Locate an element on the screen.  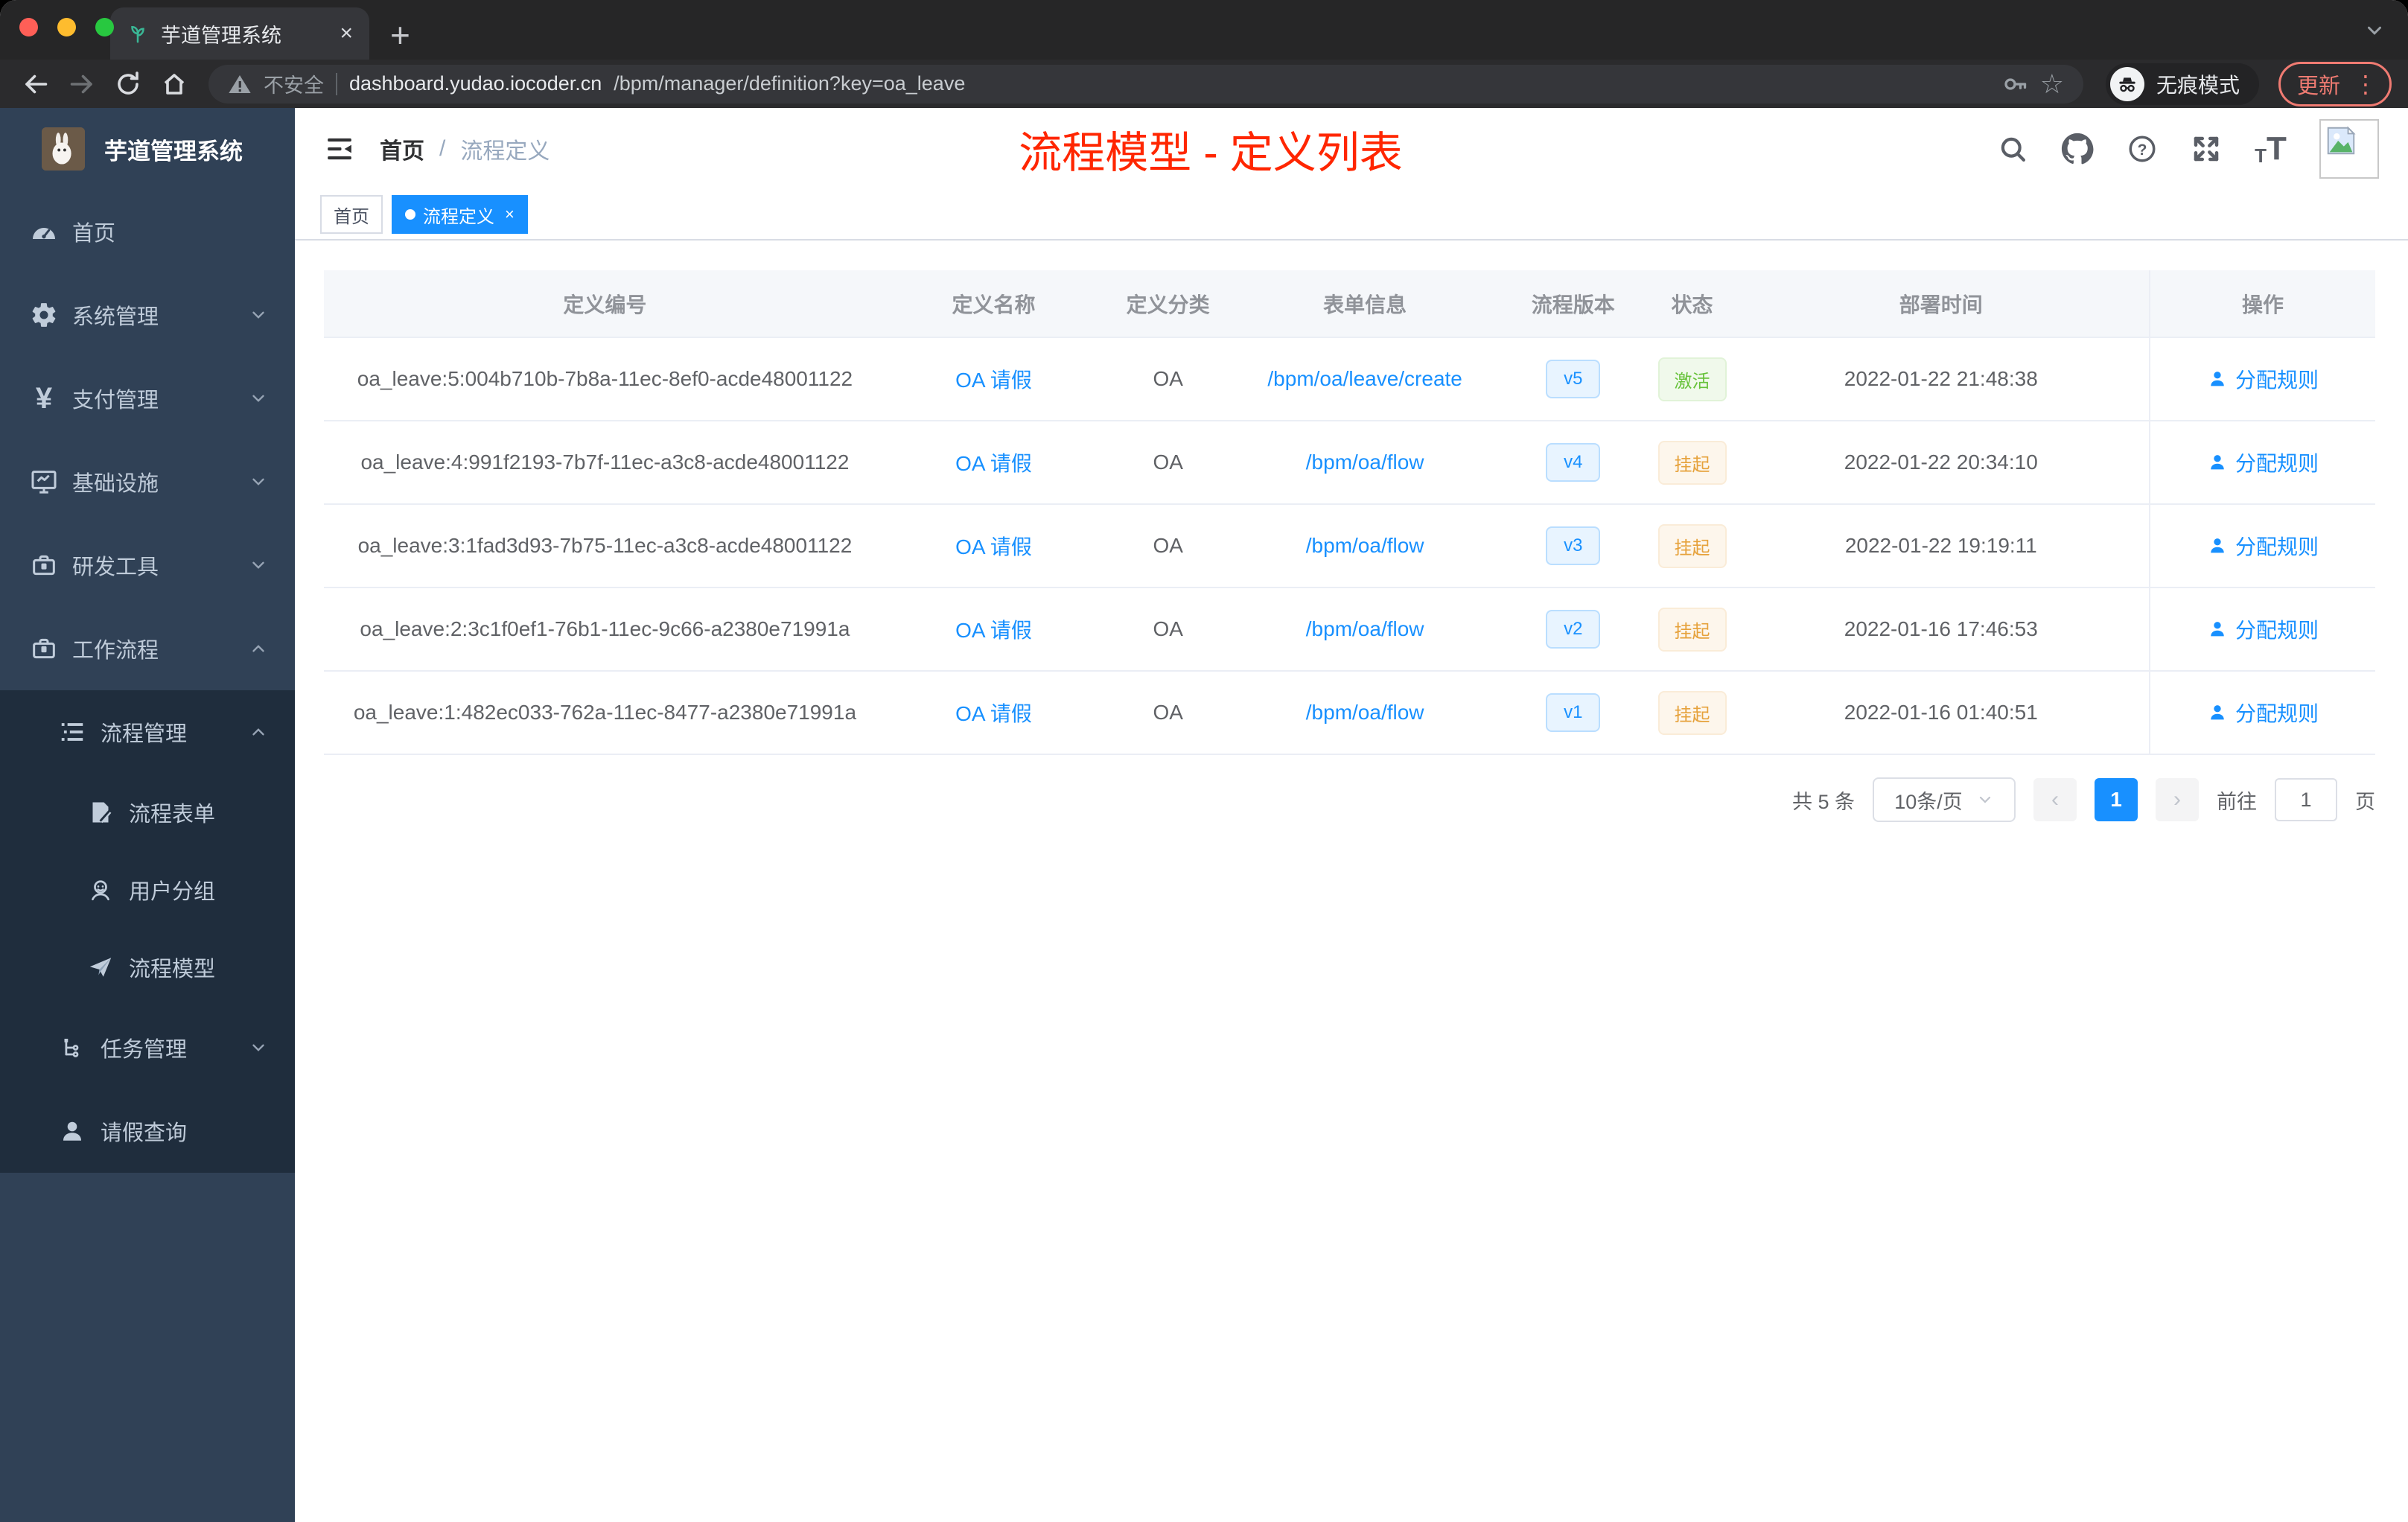
password-key-icon is located at coordinates (2014, 84).